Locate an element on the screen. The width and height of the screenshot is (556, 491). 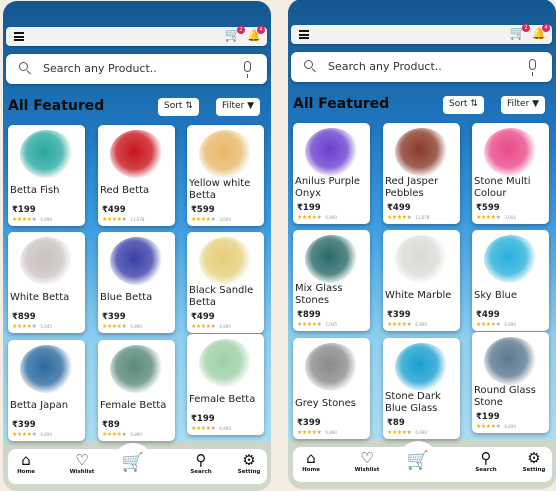
product-name: Sky Blue is located at coordinates (496, 295).